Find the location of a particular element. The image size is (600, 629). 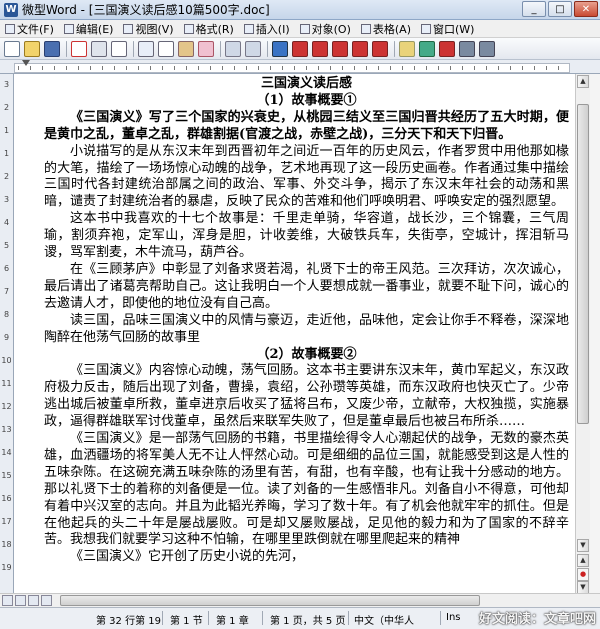

spellcheck-icon is located at coordinates (427, 48).